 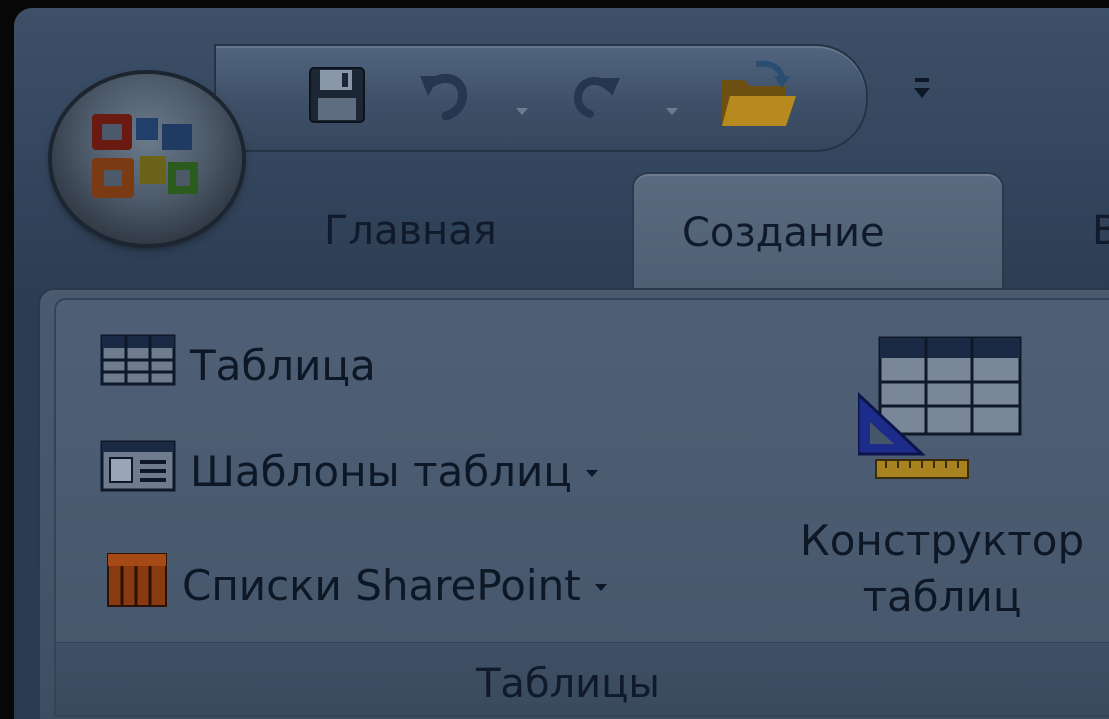 I want to click on customize-toolbar-button, so click(x=922, y=90).